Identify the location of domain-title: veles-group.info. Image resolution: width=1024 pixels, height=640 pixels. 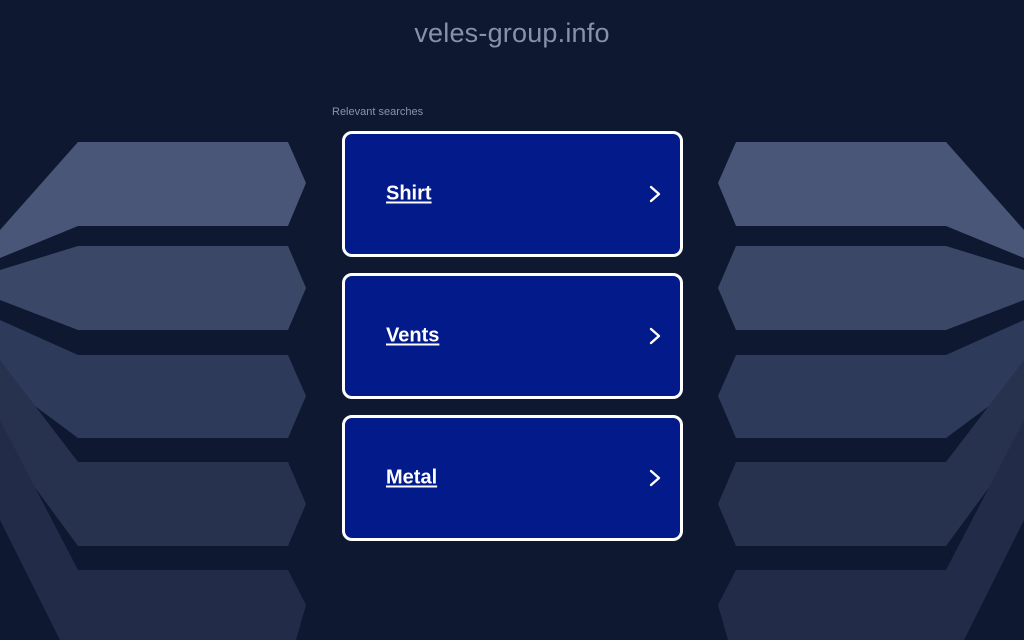
(512, 33).